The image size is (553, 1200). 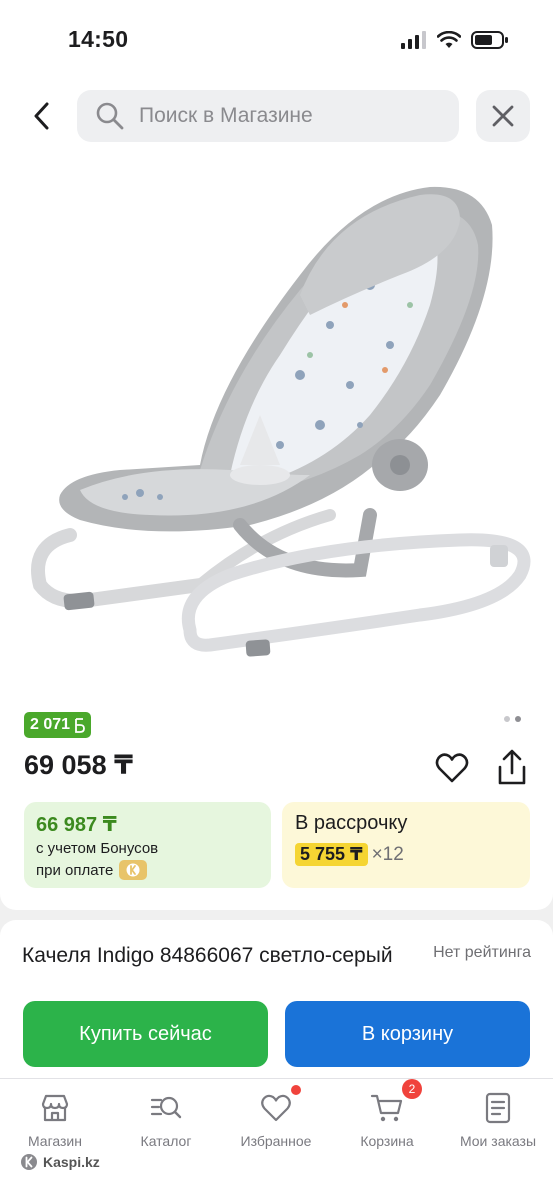 I want to click on installment-title: В рассрочку, so click(x=351, y=823).